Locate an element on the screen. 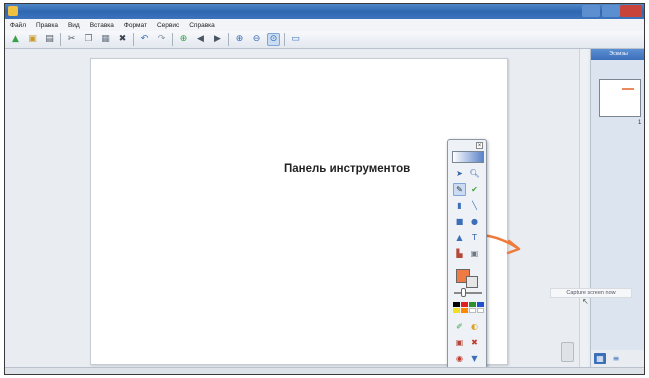 This screenshot has height=378, width=649. secondary-color-swatch is located at coordinates (472, 282).